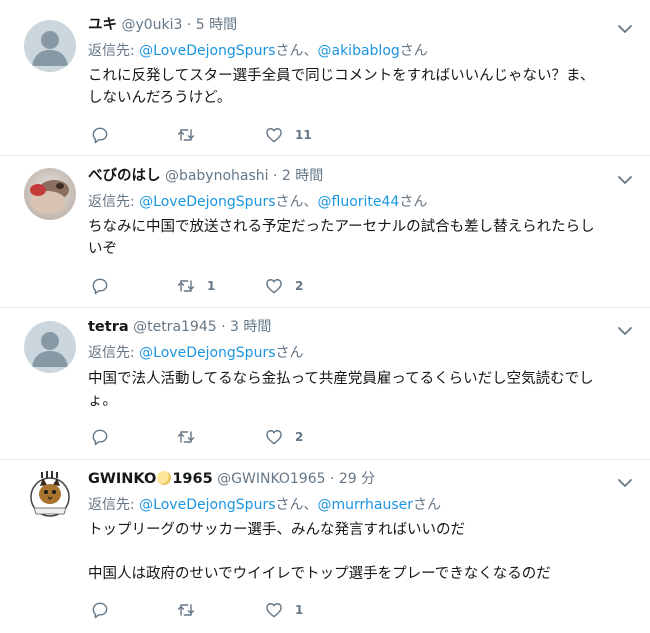 This screenshot has width=650, height=633. I want to click on display-name: ユキ, so click(102, 25).